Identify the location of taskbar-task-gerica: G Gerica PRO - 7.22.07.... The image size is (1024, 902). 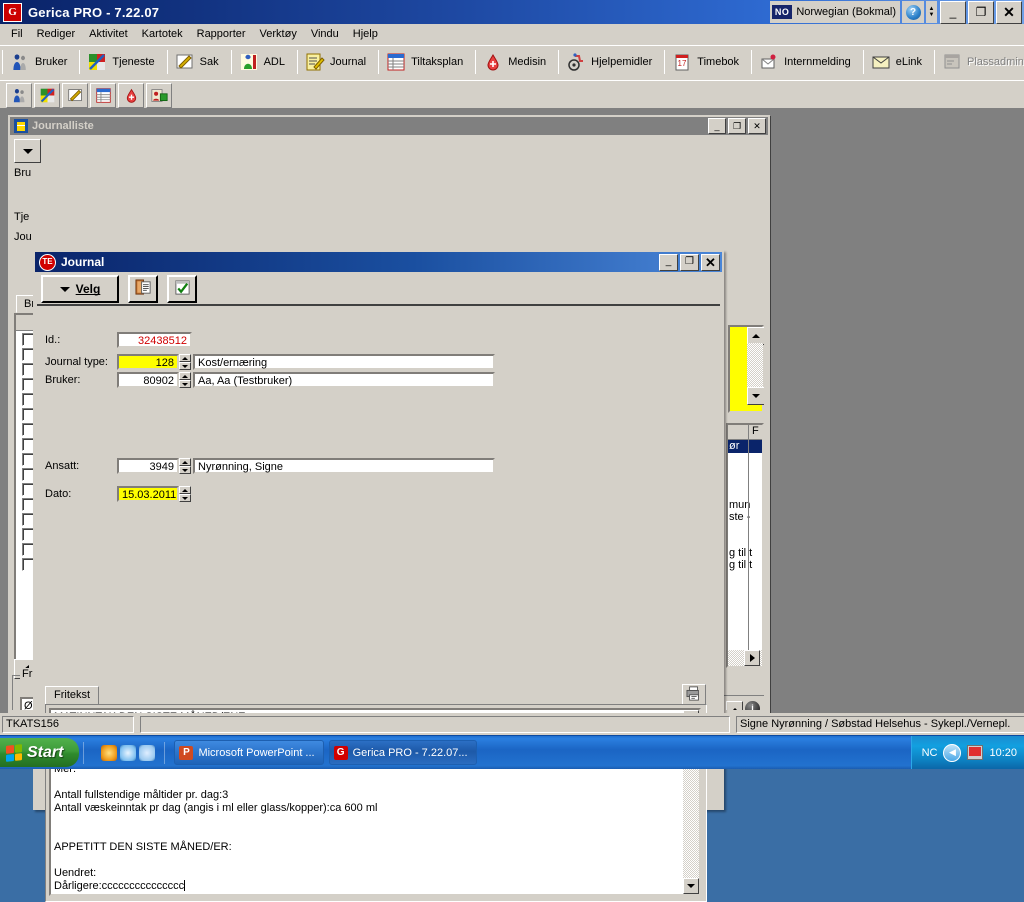
(402, 752).